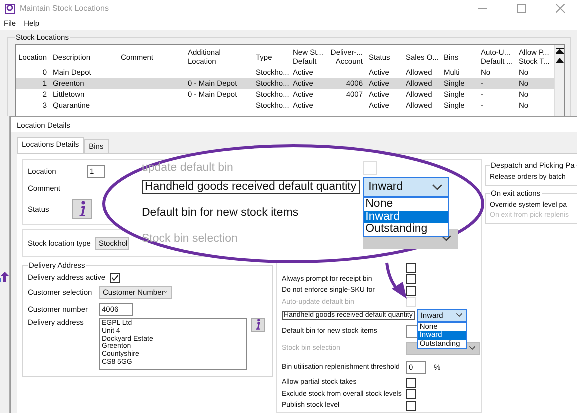 This screenshot has height=413, width=577. I want to click on setting-label: Stock bin selection, so click(190, 238).